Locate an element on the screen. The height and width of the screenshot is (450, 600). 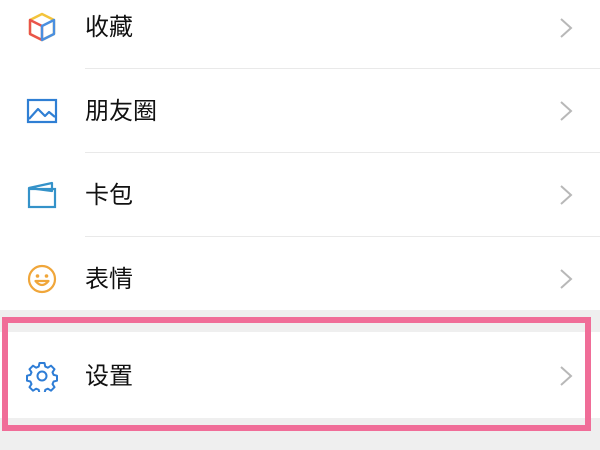
moments-picture-icon is located at coordinates (42, 111).